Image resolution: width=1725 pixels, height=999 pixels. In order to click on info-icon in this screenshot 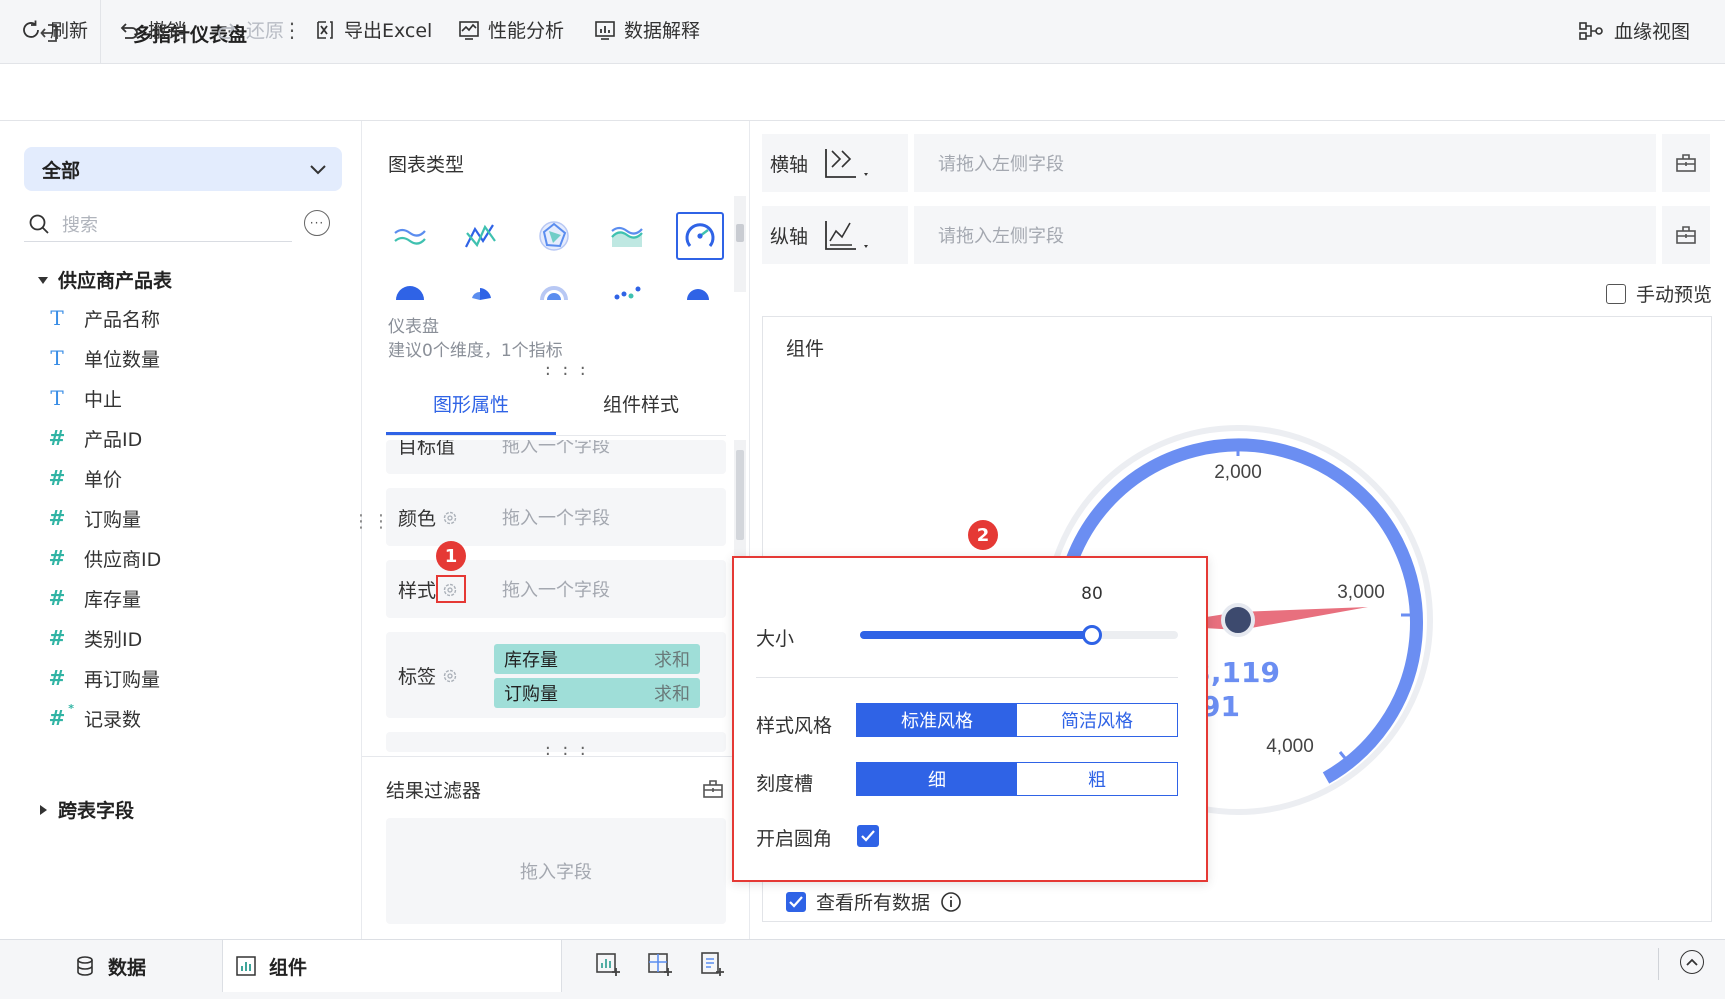, I will do `click(951, 902)`.